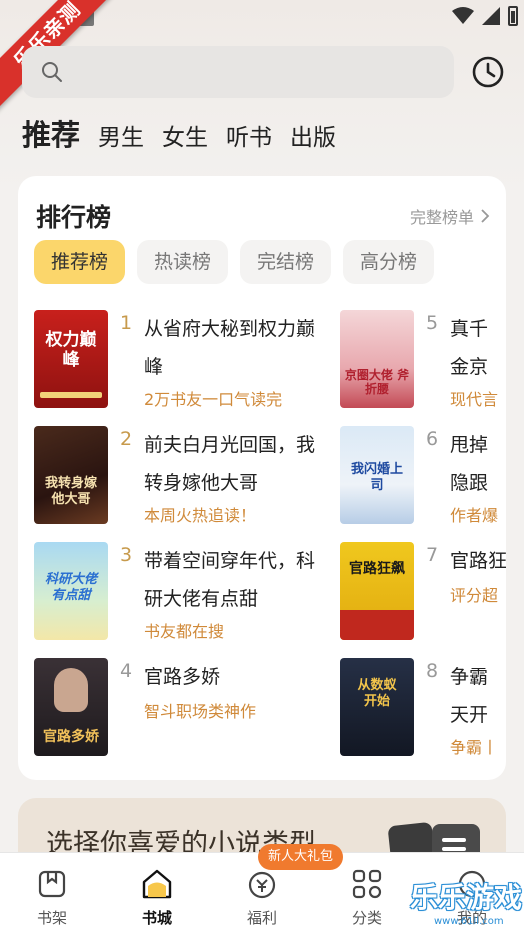 The height and width of the screenshot is (933, 524). I want to click on book-title: 官路多娇, so click(182, 677).